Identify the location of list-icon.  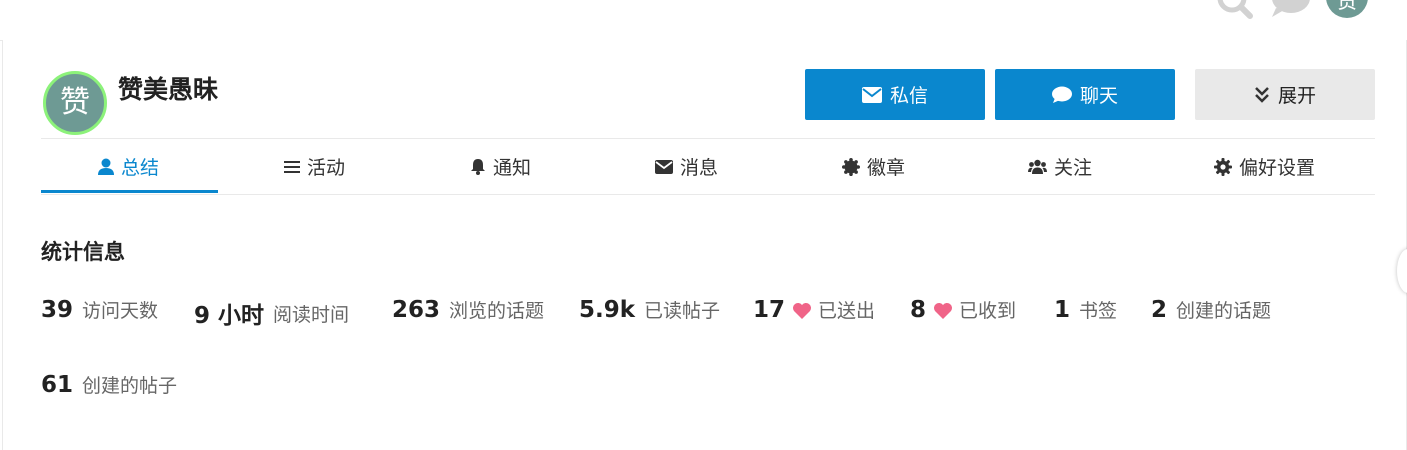
(292, 167).